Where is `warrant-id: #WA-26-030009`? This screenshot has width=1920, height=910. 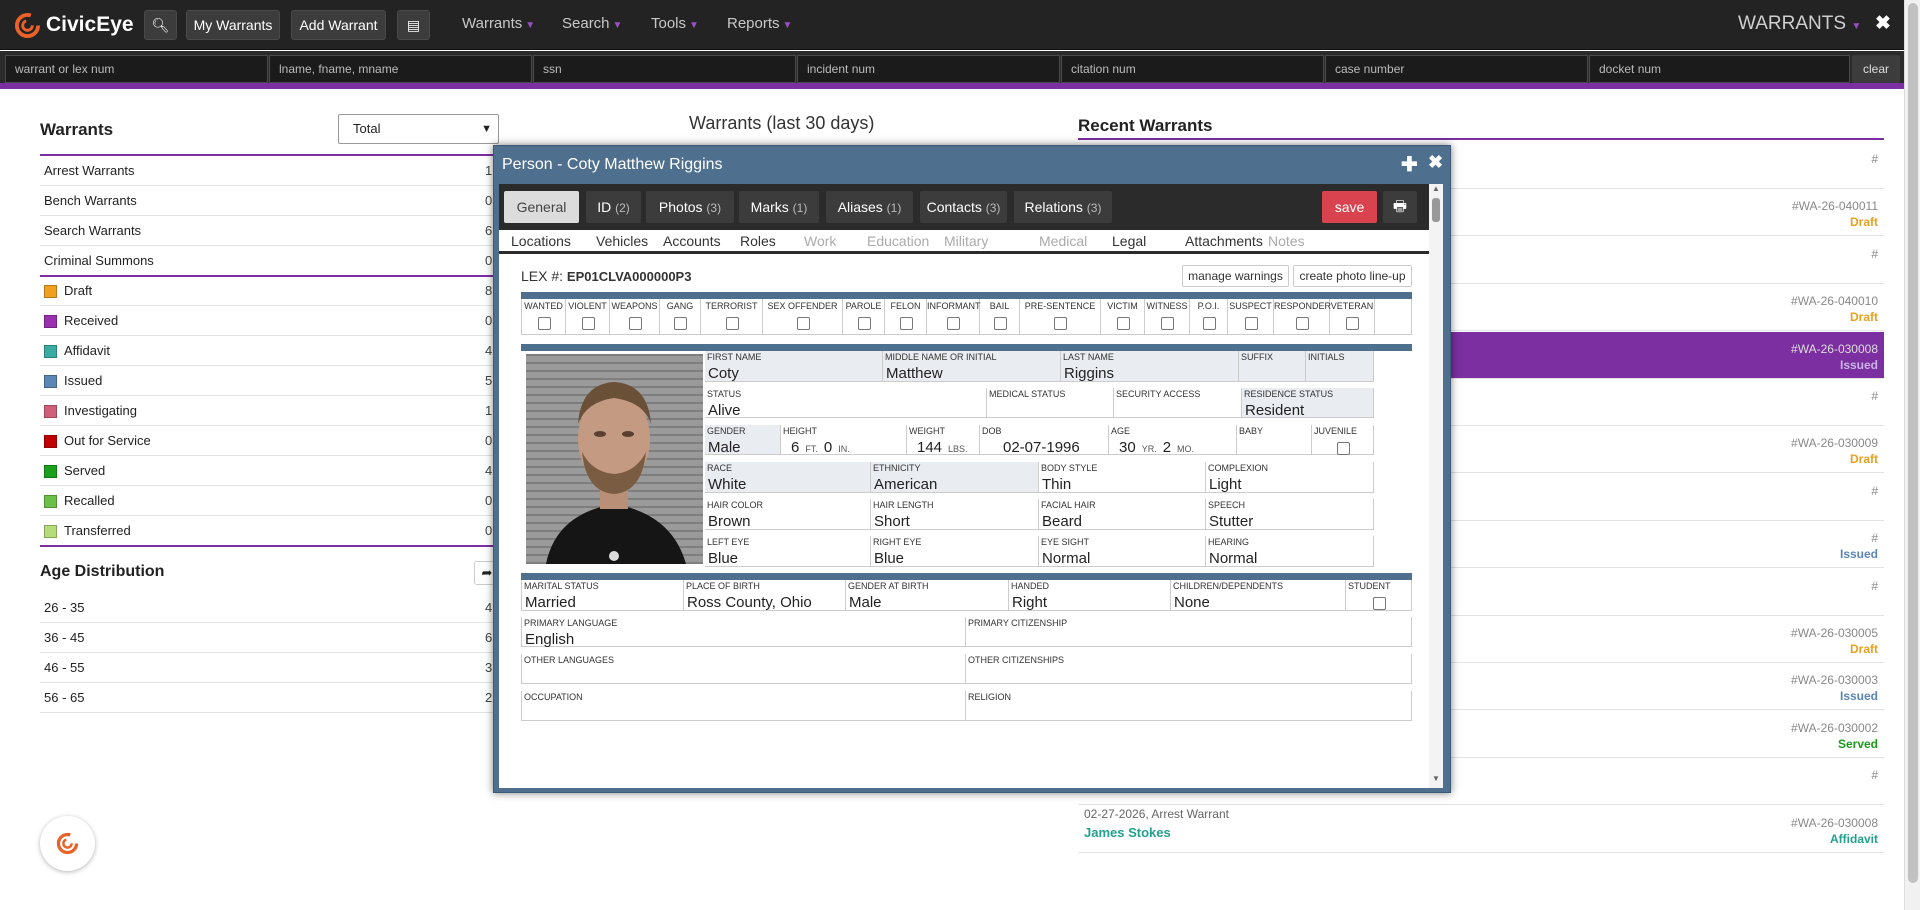 warrant-id: #WA-26-030009 is located at coordinates (1834, 443).